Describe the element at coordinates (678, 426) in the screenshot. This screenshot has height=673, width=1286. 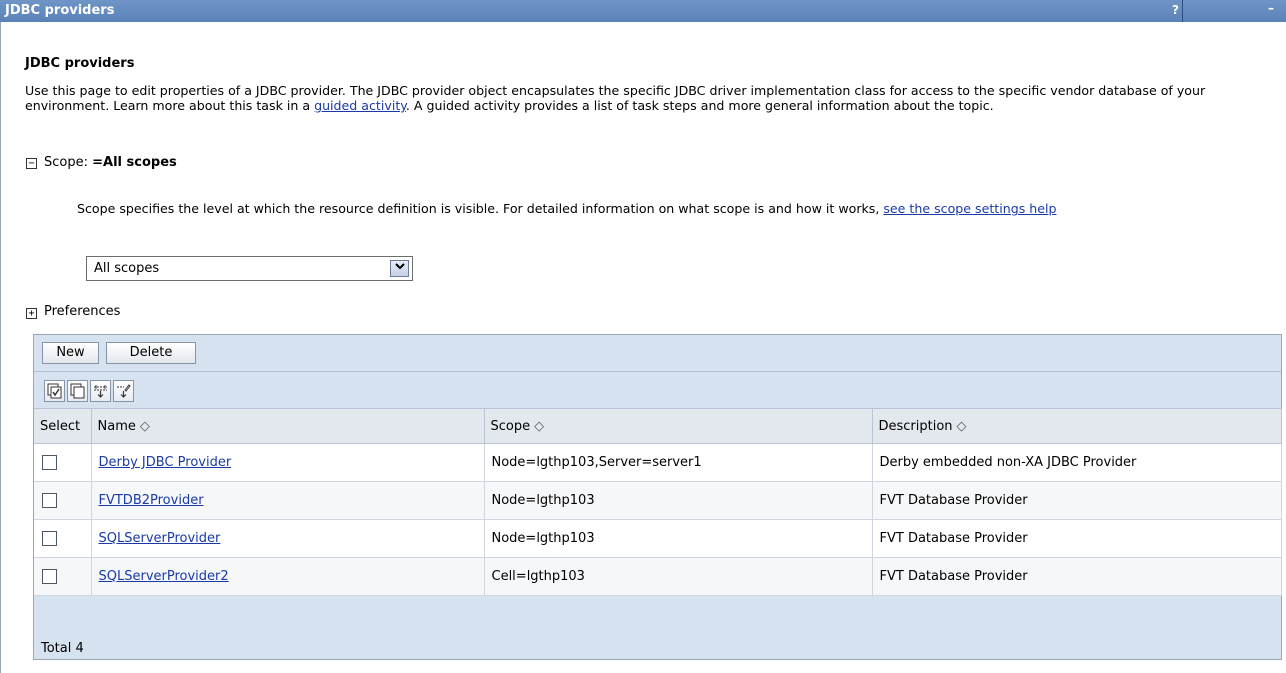
I see `column-header-scope: Scope ◇` at that location.